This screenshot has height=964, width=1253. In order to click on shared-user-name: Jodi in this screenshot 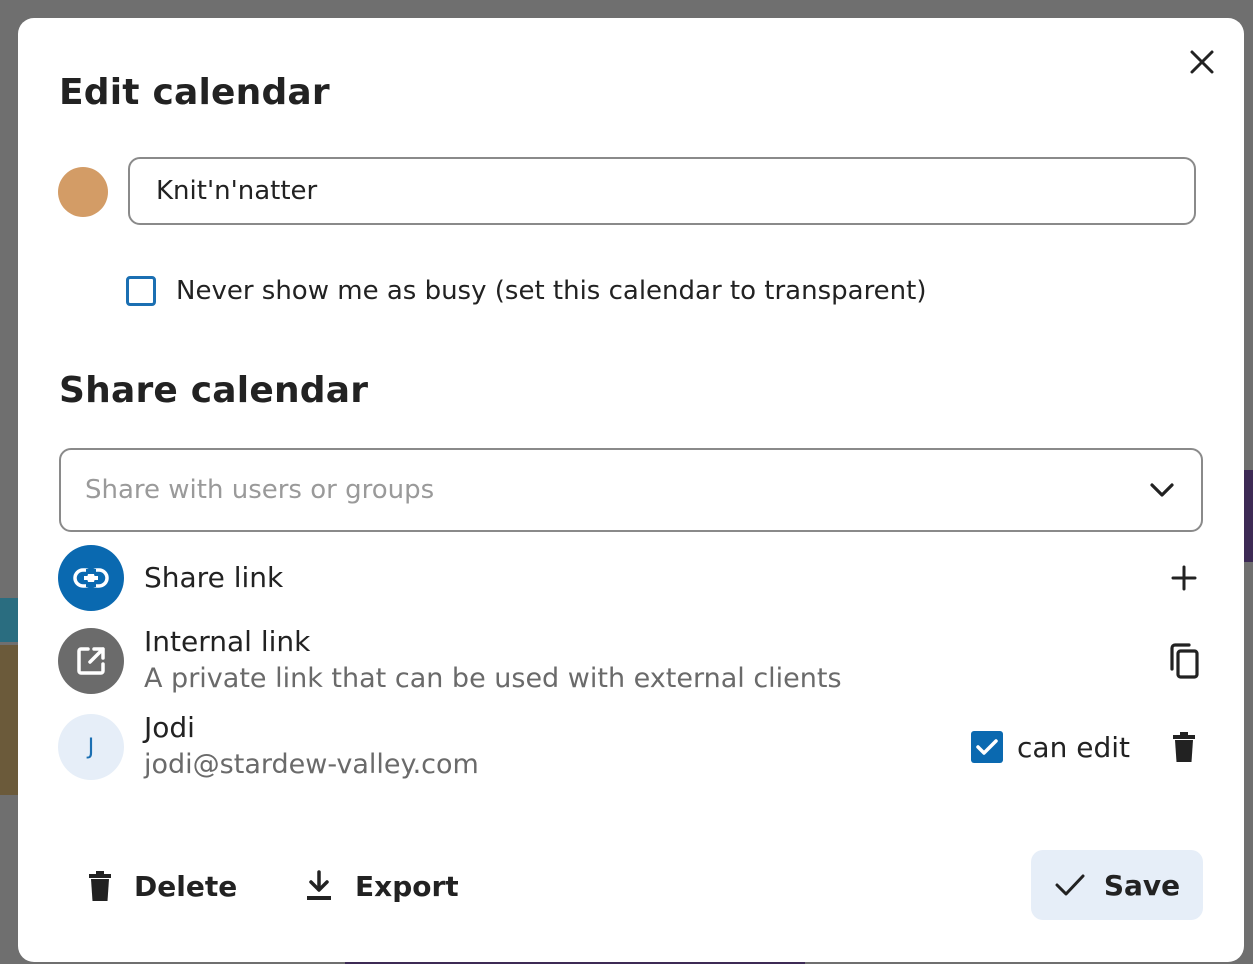, I will do `click(169, 727)`.